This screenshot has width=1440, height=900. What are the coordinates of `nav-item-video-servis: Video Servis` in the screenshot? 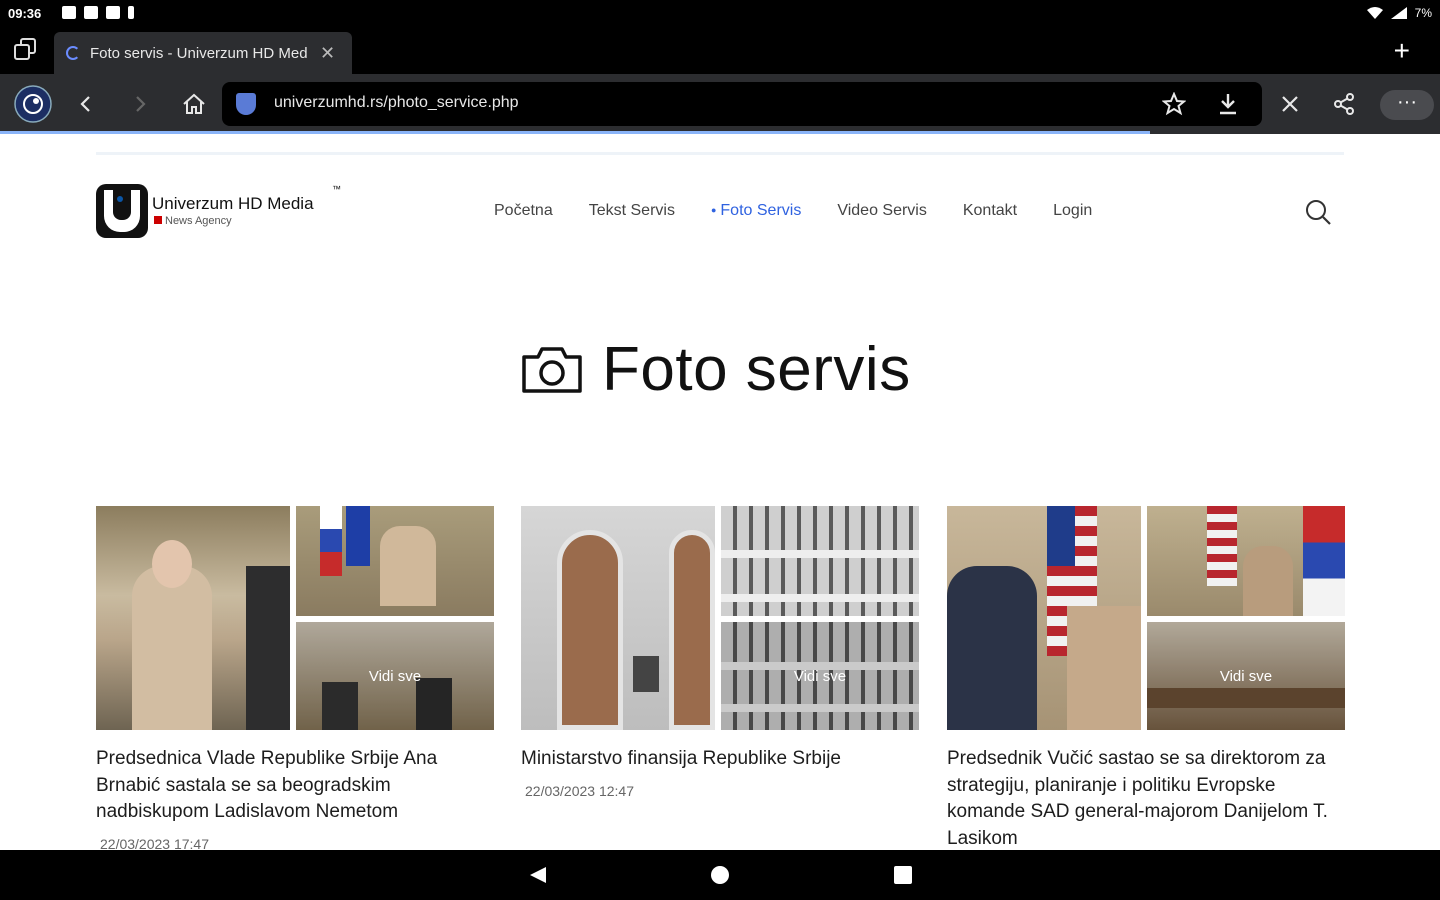 It's located at (882, 211).